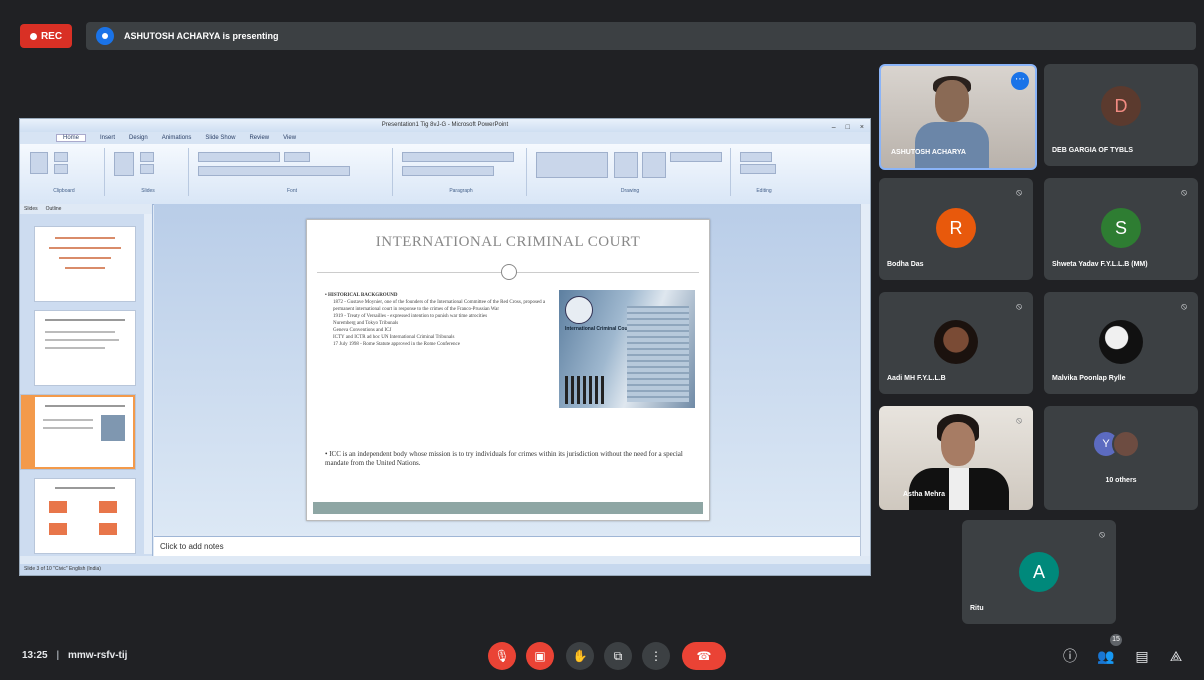  I want to click on leave-call-button: ☎, so click(704, 656).